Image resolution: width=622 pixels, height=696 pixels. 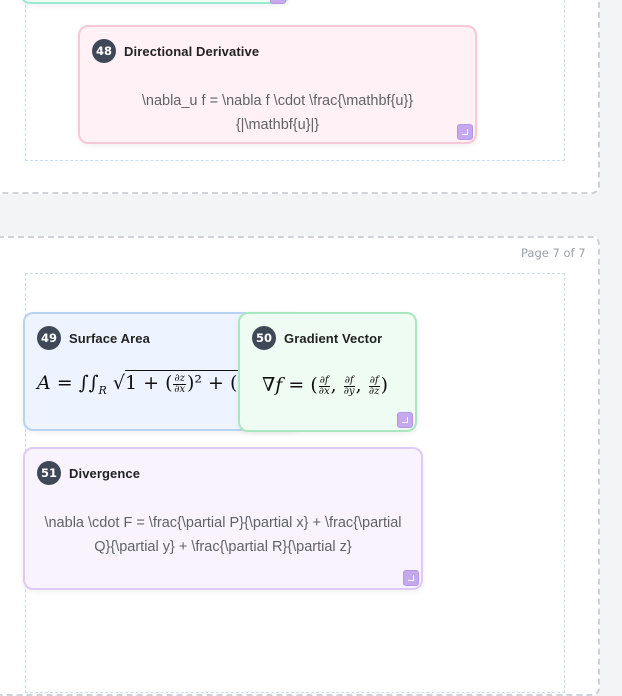 What do you see at coordinates (325, 385) in the screenshot?
I see `formula-rendered: ∇f = (∂f ∂x, ∂f ∂y, ∂f ∂z)` at bounding box center [325, 385].